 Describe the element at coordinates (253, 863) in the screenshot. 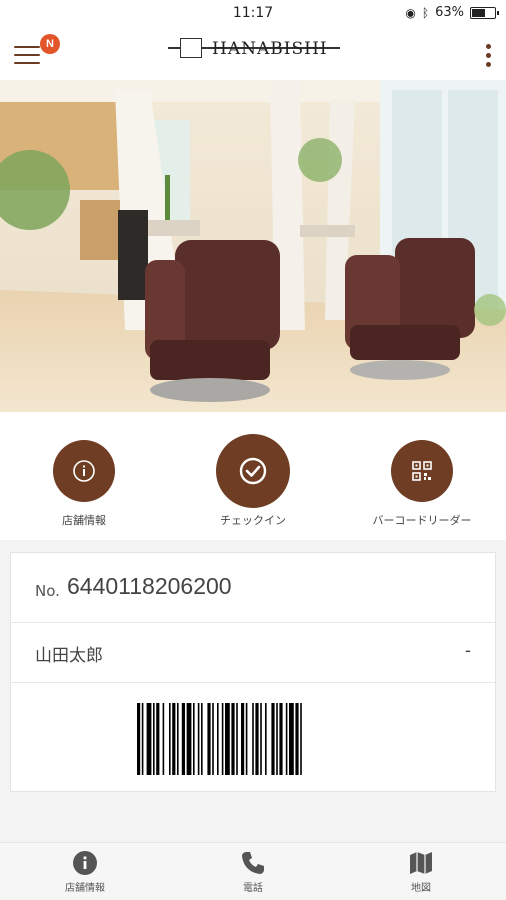

I see `phone-icon` at that location.